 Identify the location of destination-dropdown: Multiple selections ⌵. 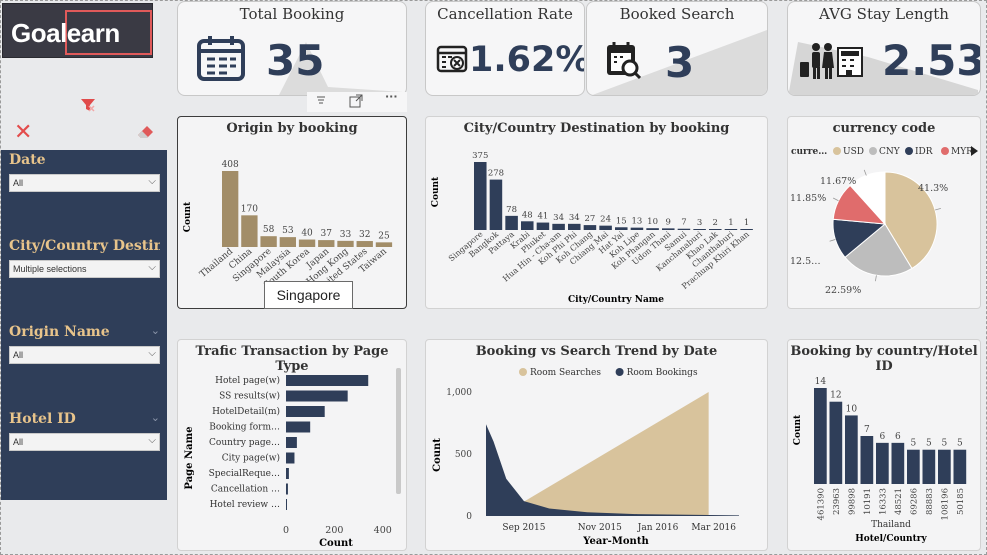
(84, 269).